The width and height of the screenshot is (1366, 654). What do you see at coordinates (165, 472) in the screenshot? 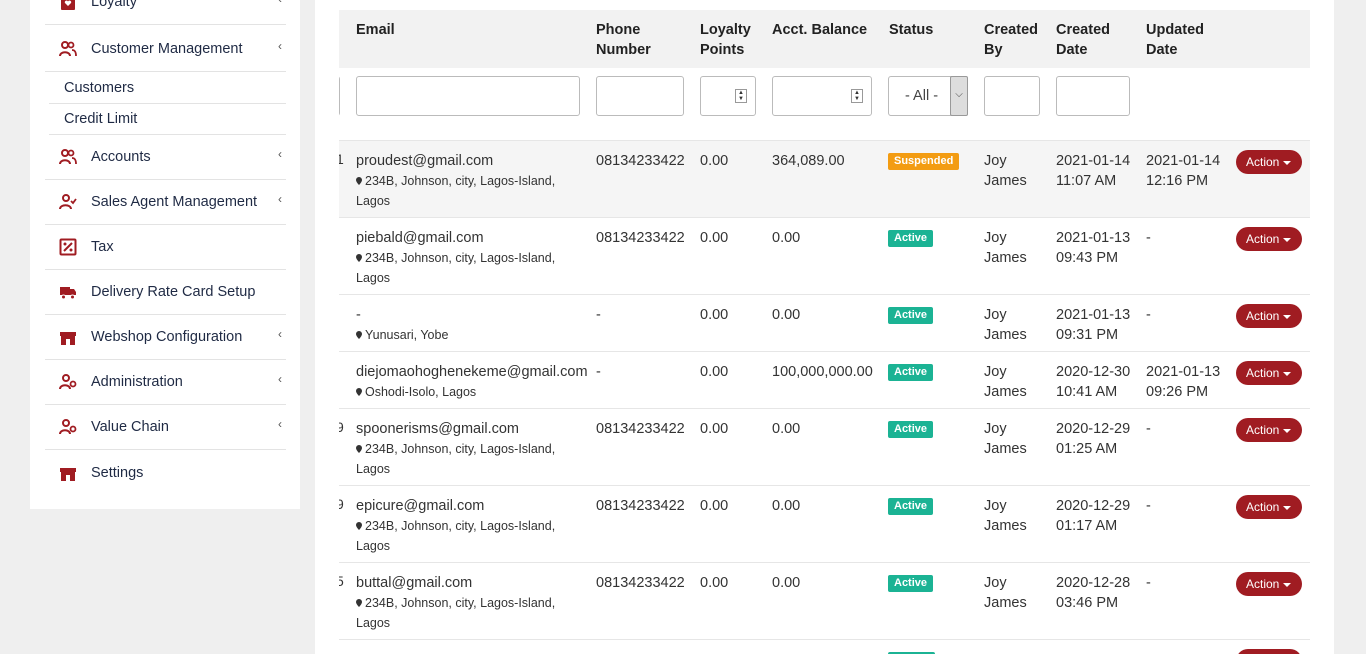
I see `sidebar-item-settings: Settings` at bounding box center [165, 472].